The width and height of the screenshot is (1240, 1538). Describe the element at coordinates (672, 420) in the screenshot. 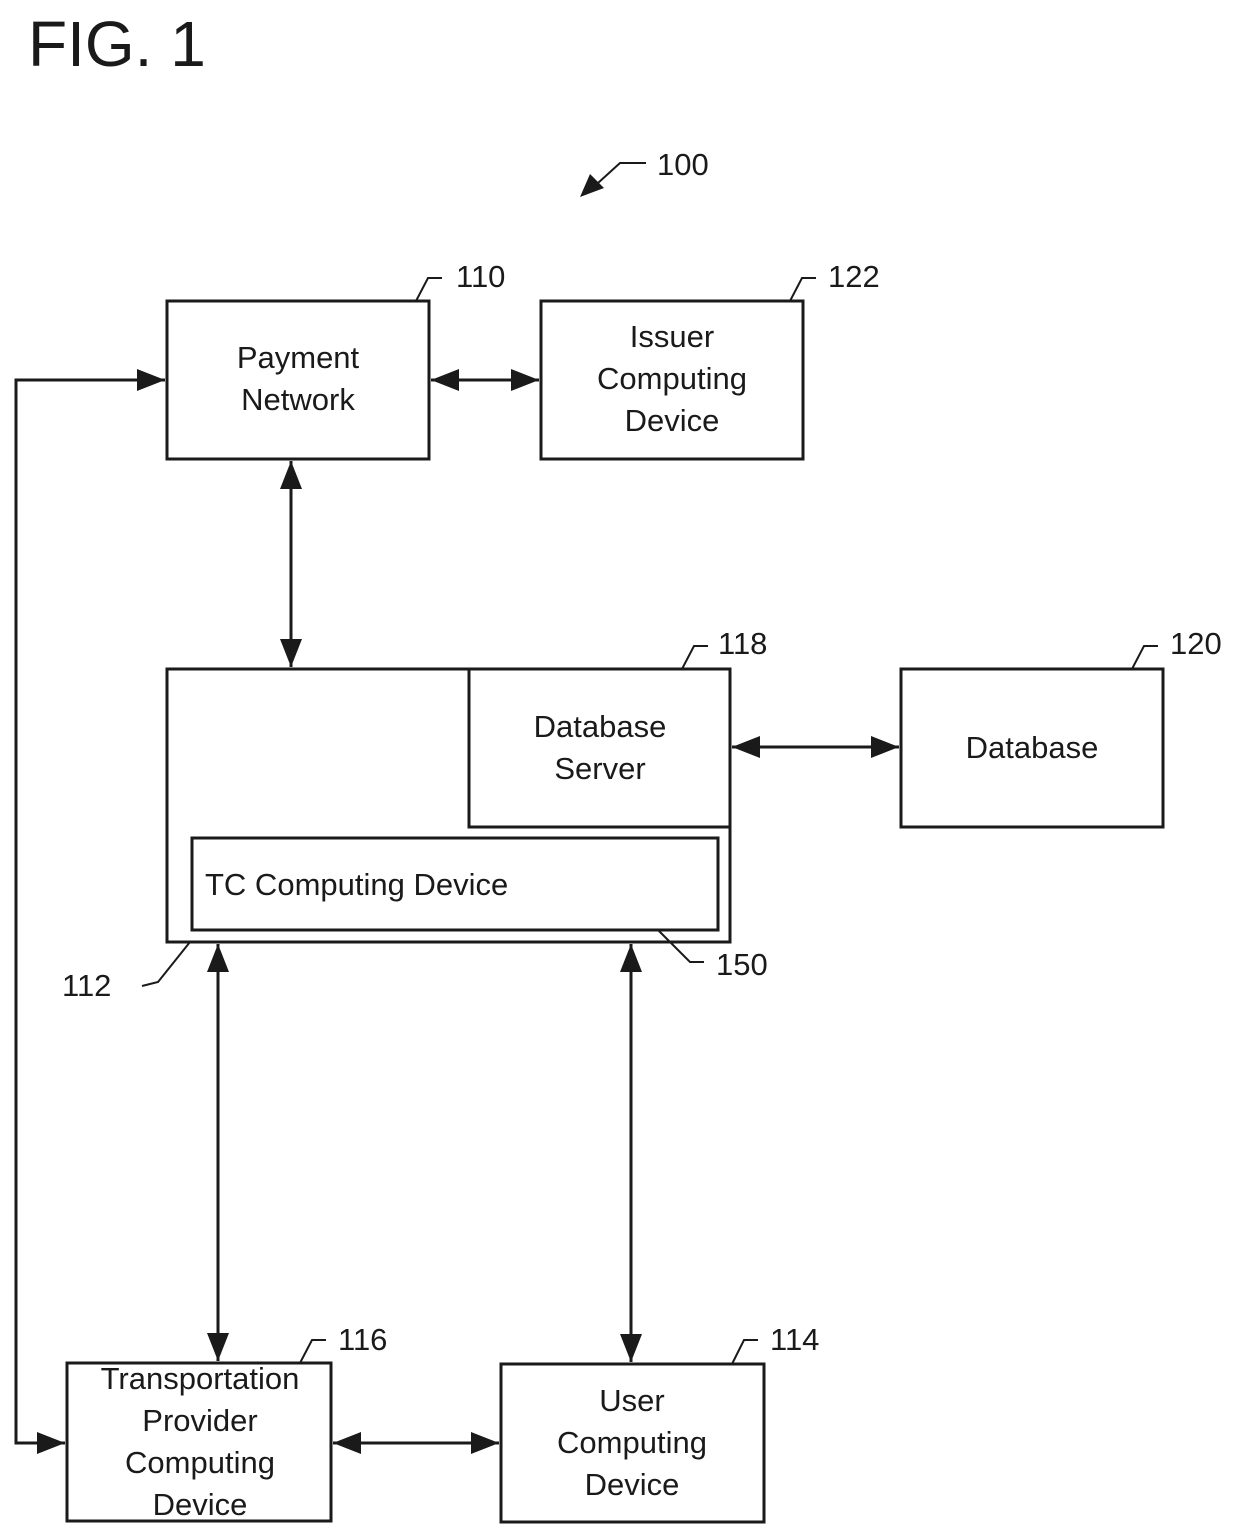

I see `issuer-label-line-3: Device` at that location.